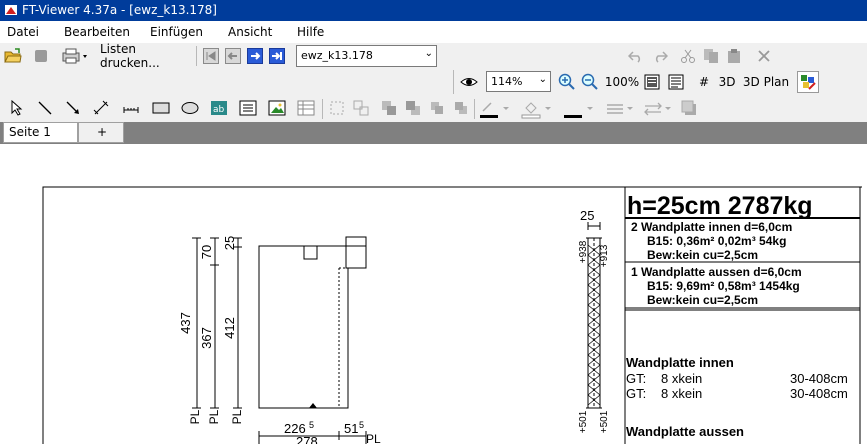 This screenshot has width=867, height=444. Describe the element at coordinates (361, 108) in the screenshot. I see `ungroup-icon` at that location.